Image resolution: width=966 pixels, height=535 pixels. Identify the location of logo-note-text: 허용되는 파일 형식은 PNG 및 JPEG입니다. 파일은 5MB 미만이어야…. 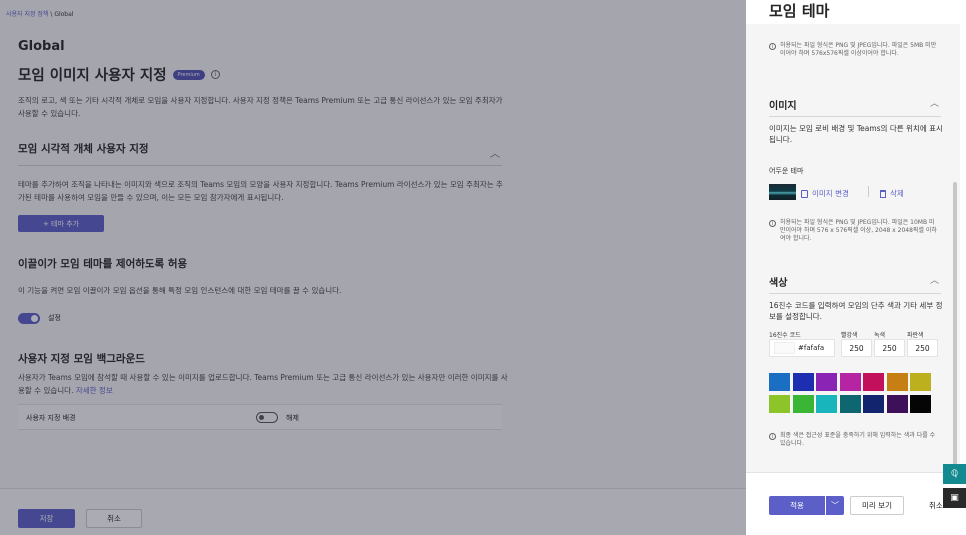
(858, 49).